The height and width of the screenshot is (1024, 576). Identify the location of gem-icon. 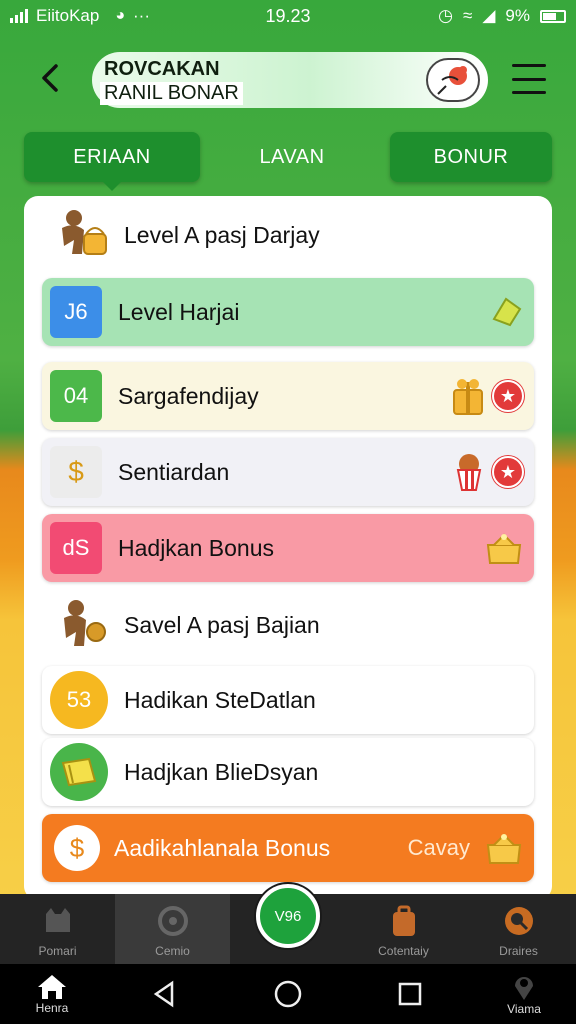
(507, 312).